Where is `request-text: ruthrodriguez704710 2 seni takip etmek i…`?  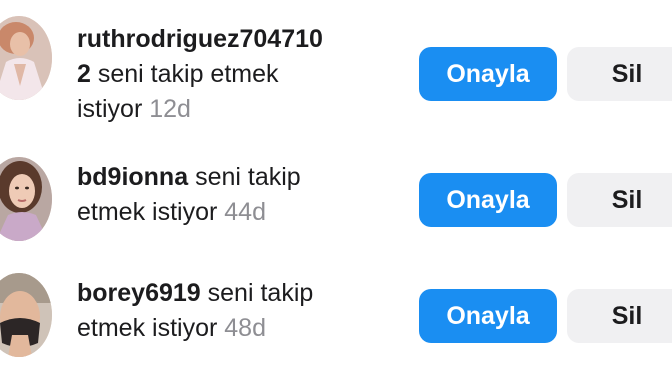
request-text: ruthrodriguez704710 2 seni takip etmek i… is located at coordinates (237, 74).